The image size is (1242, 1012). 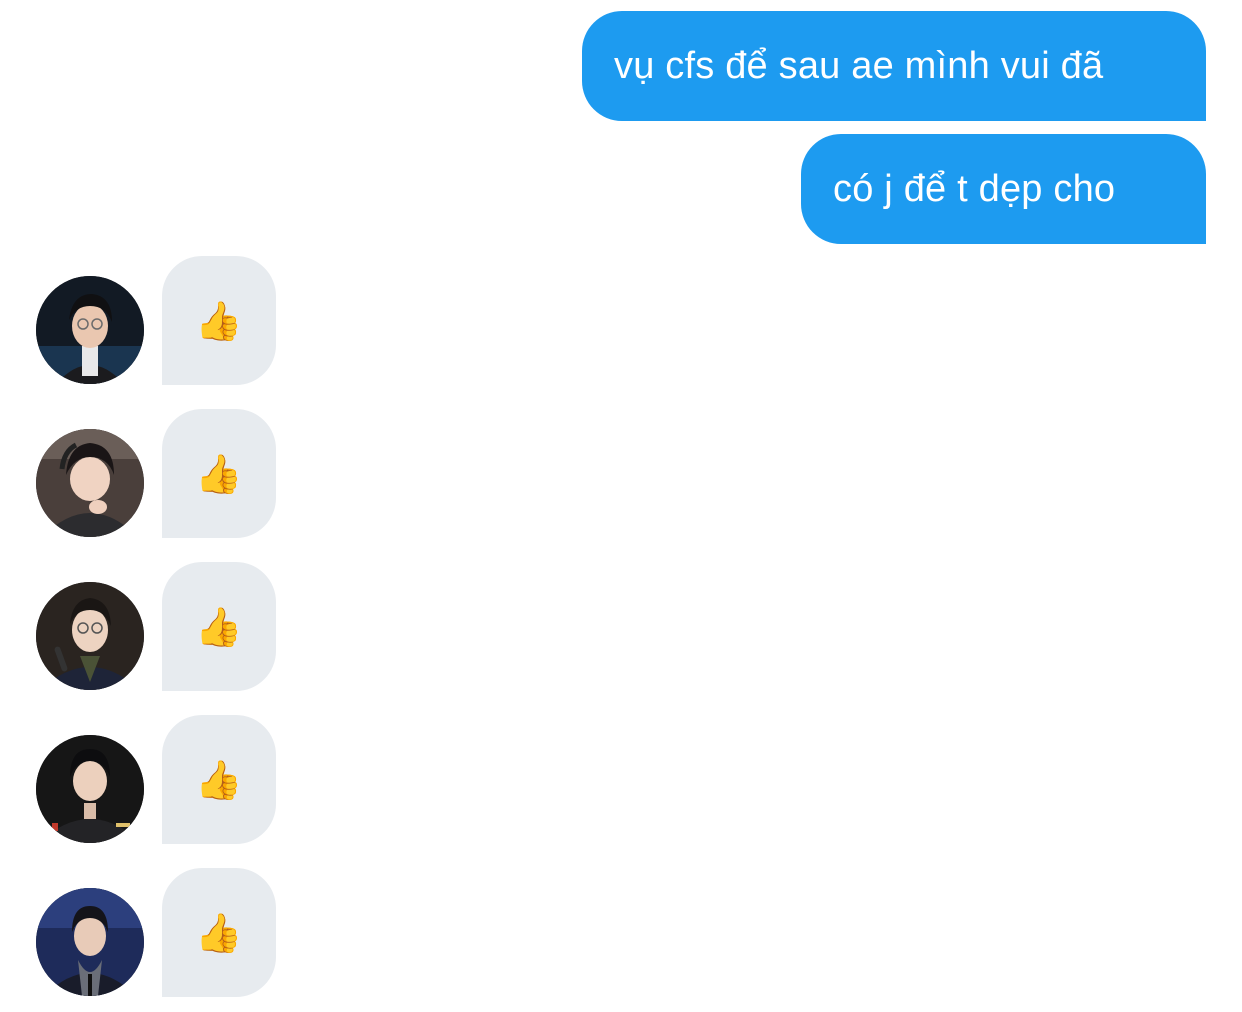 I want to click on outgoing-message: có j để t dẹp cho, so click(x=1003, y=189).